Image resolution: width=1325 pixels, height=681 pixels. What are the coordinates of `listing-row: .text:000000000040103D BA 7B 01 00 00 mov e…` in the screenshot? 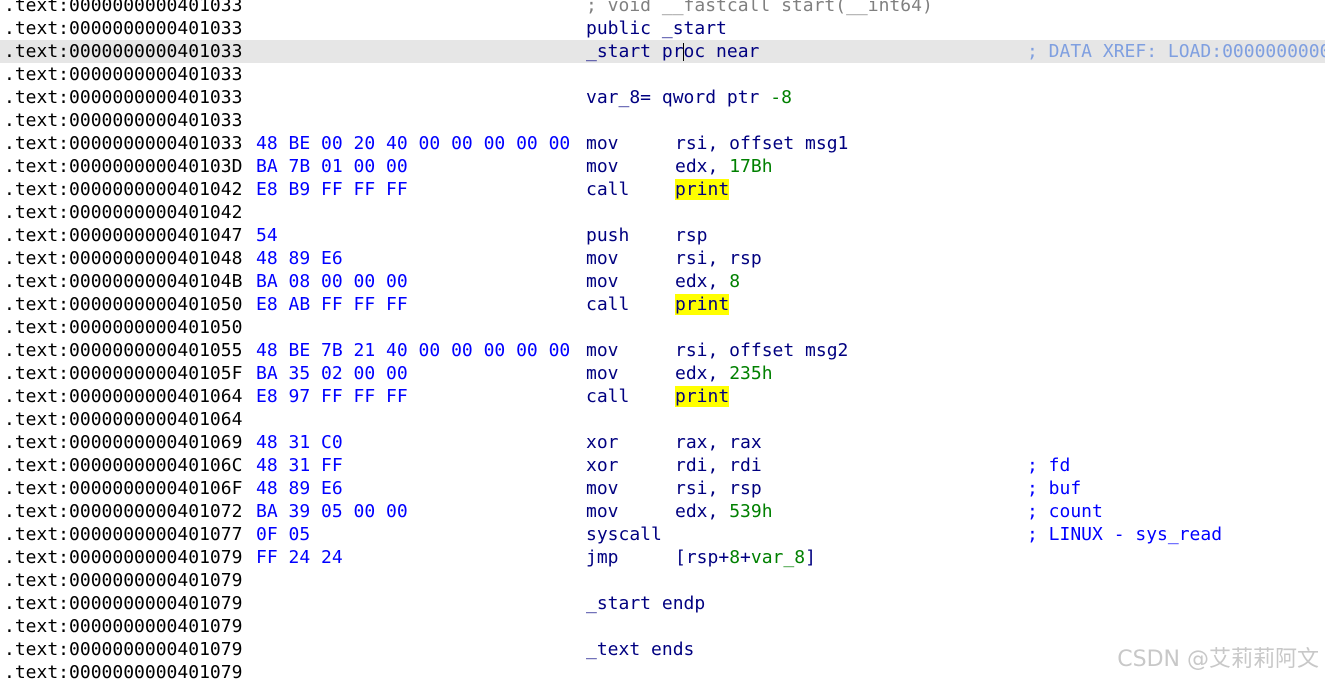 It's located at (662, 166).